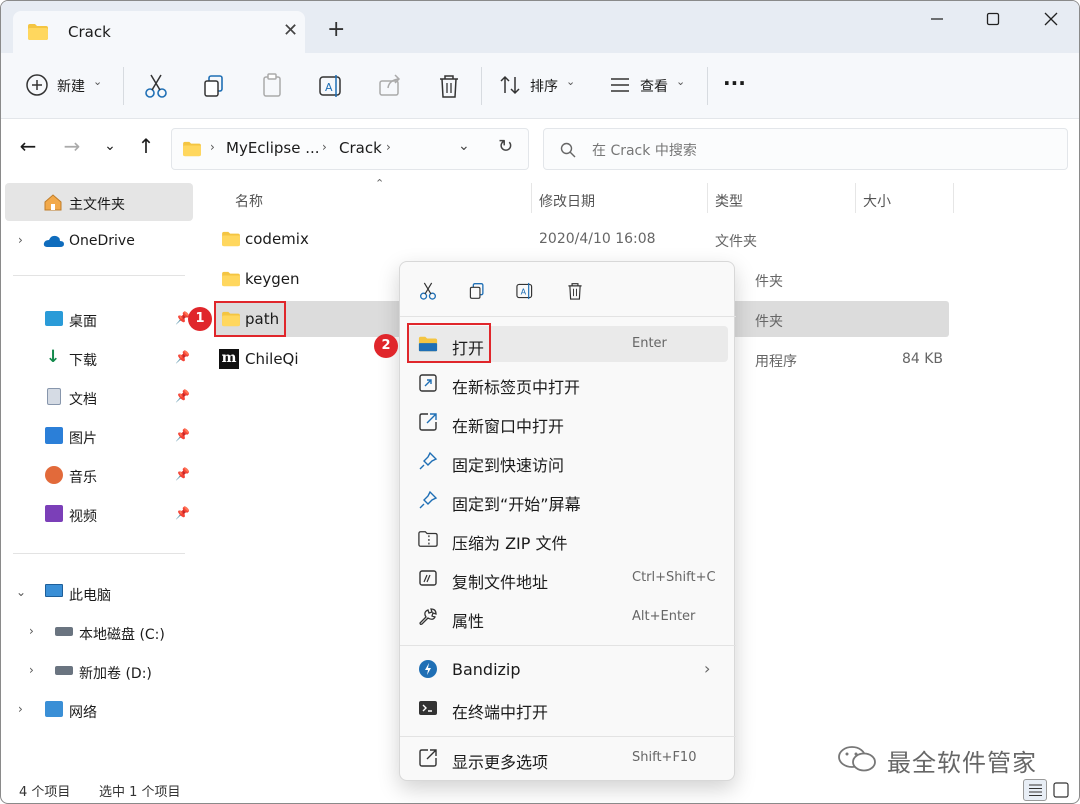 The width and height of the screenshot is (1080, 804). I want to click on maximize-icon, so click(993, 19).